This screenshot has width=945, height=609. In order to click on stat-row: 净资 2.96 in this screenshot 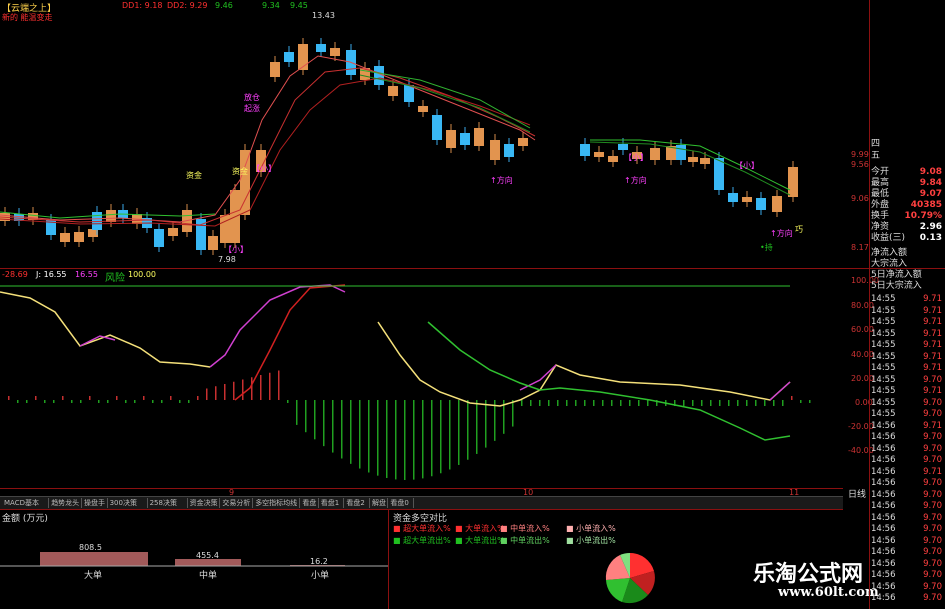, I will do `click(906, 227)`.